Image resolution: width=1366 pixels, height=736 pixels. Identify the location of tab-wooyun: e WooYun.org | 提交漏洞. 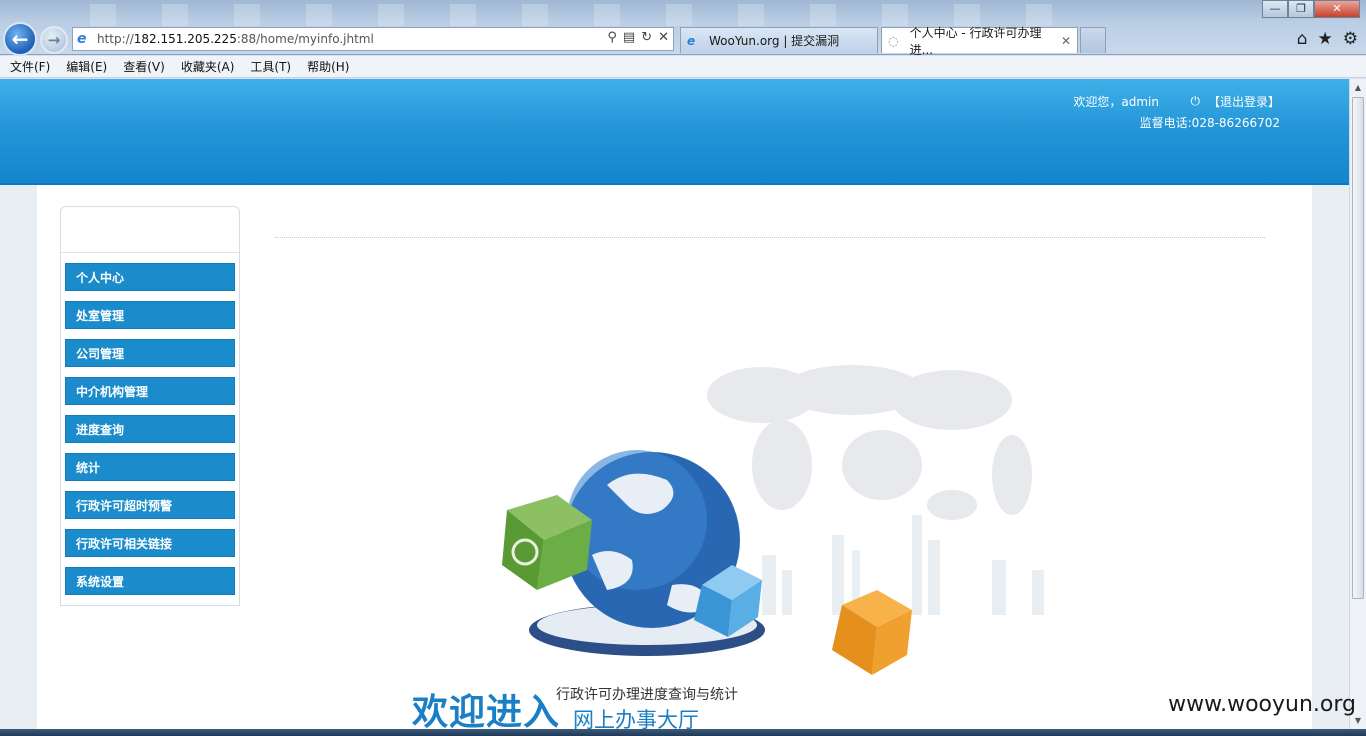
(779, 40).